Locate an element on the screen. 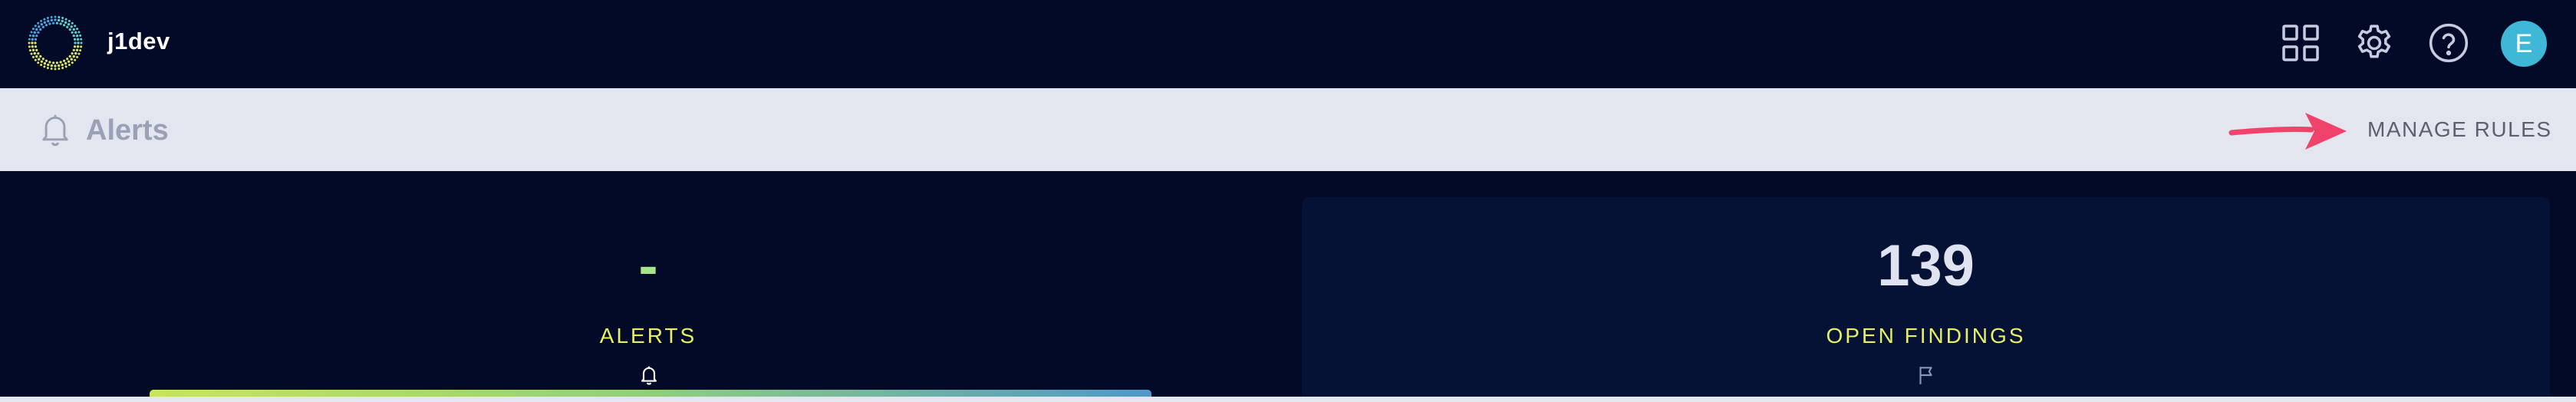  flag-icon is located at coordinates (1925, 375).